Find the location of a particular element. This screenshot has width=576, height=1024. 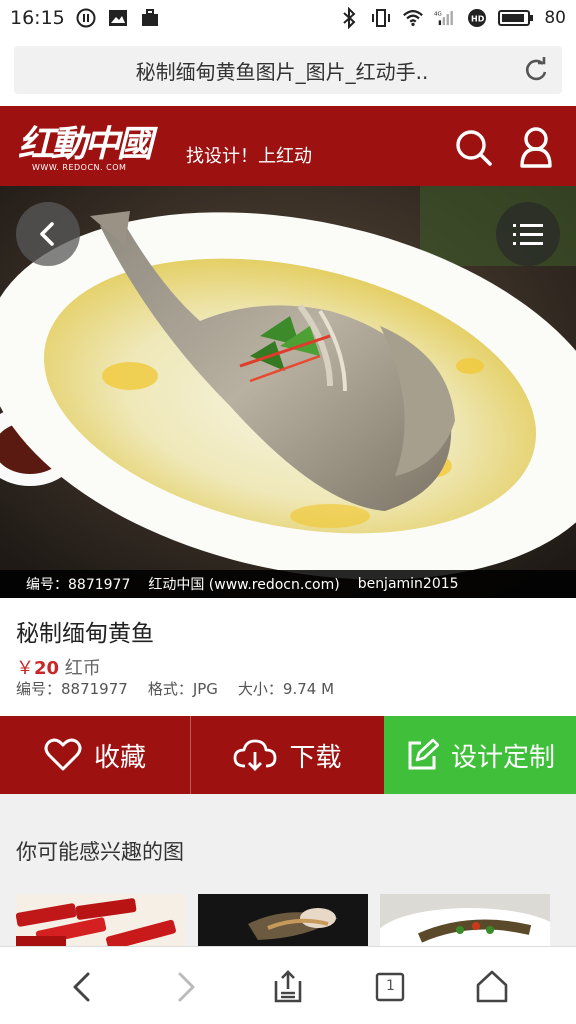

share-icon is located at coordinates (288, 986).